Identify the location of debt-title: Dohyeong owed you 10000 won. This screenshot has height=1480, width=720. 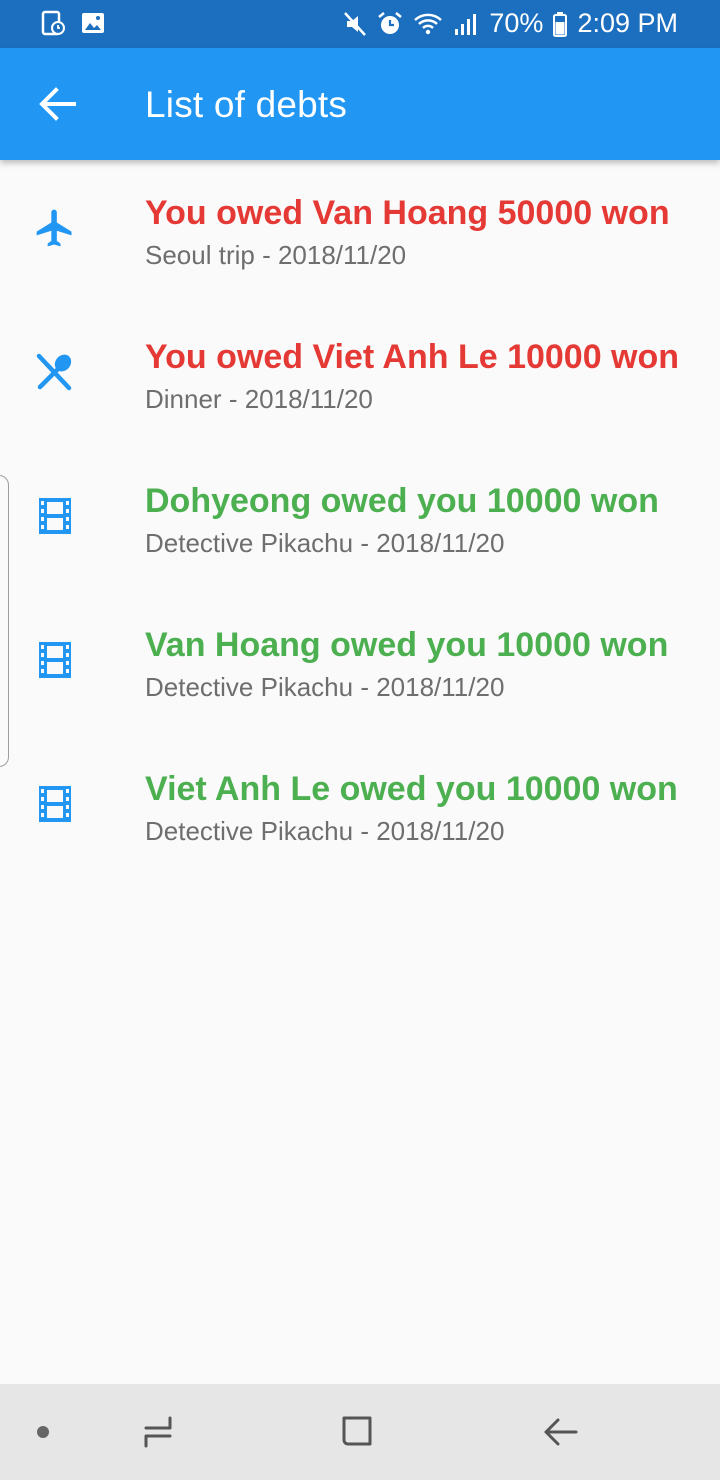
(402, 501).